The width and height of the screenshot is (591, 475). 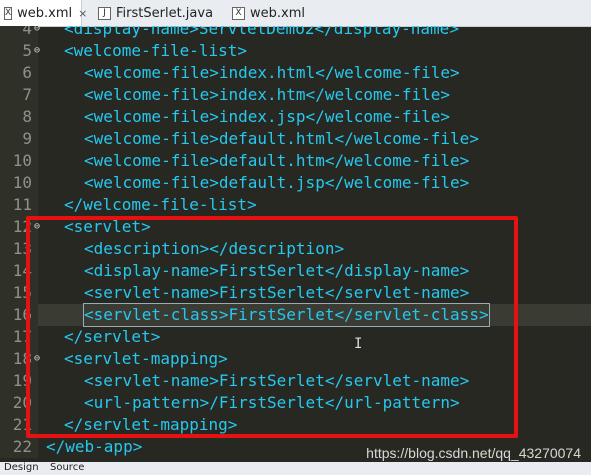 What do you see at coordinates (165, 13) in the screenshot?
I see `tab-label: FirstSerlet.java` at bounding box center [165, 13].